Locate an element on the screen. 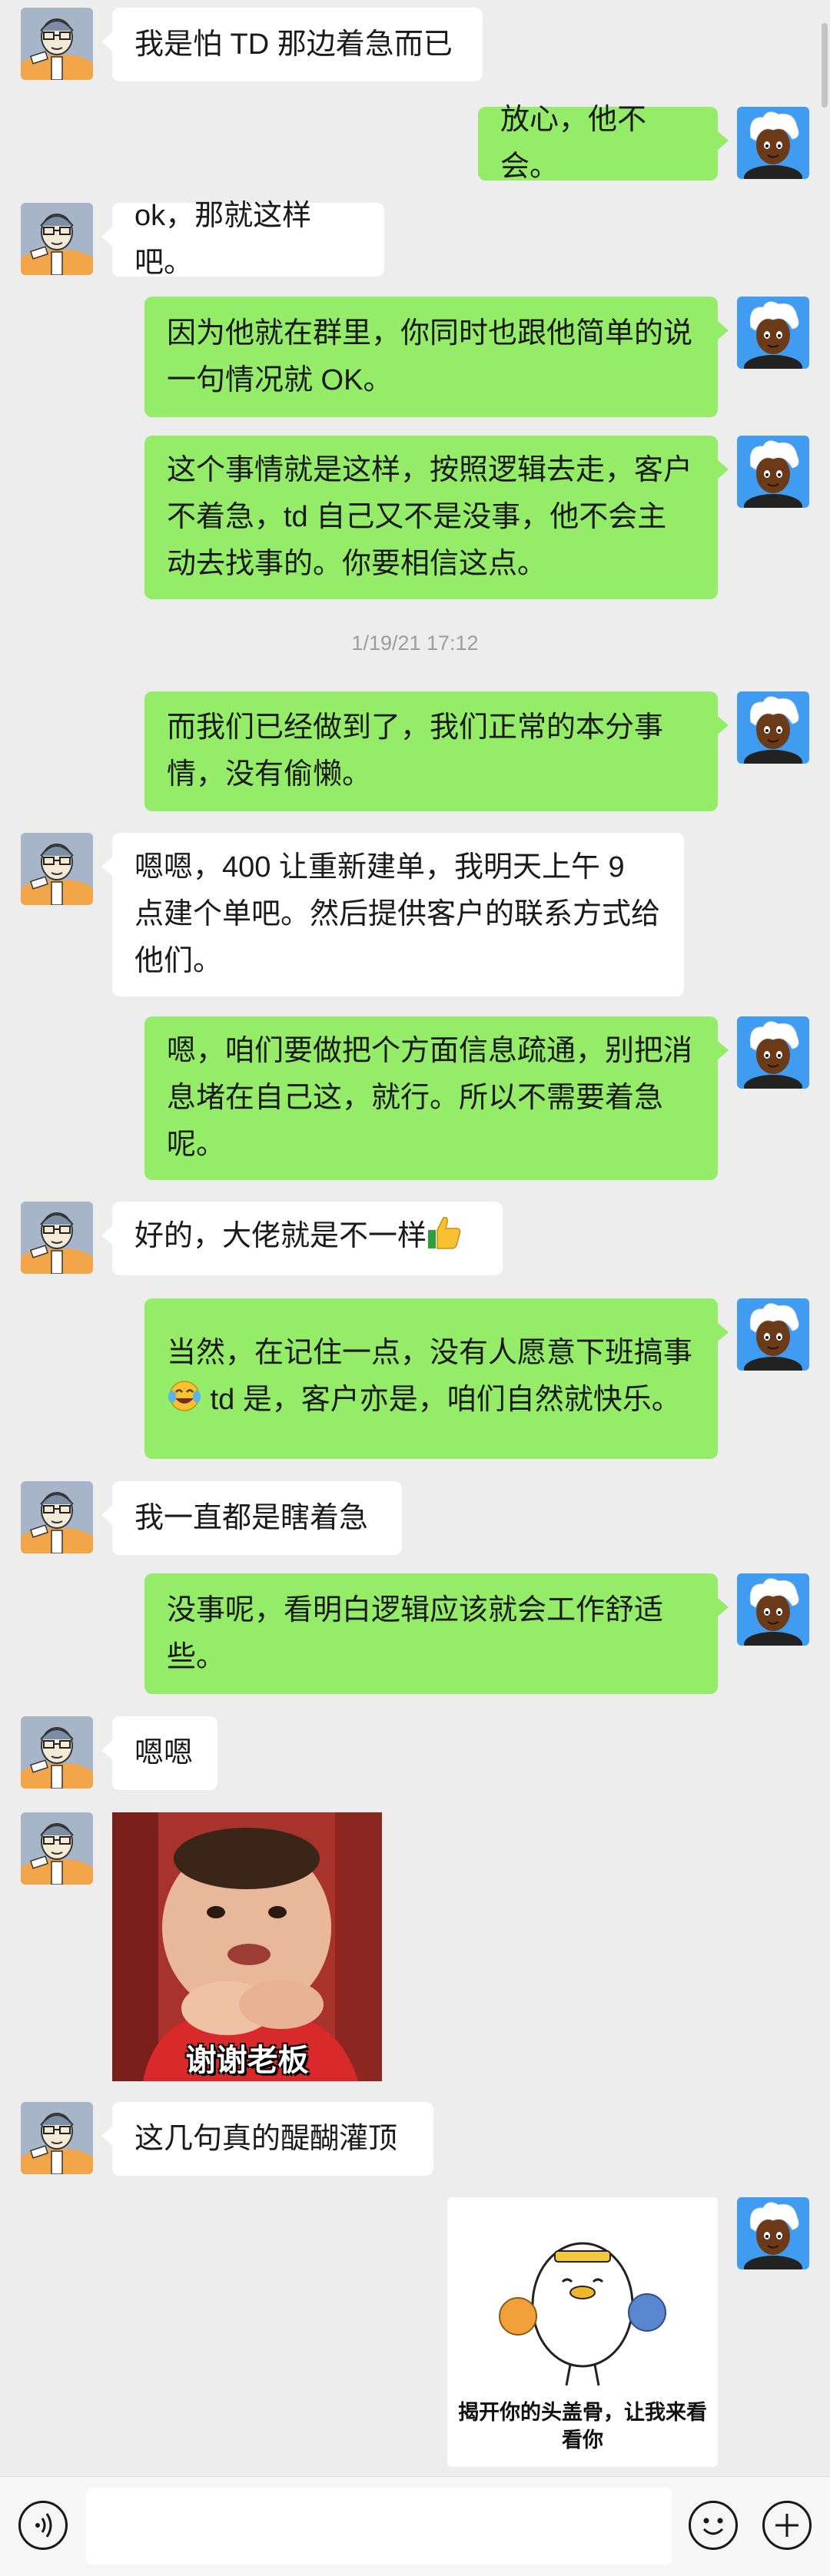 The image size is (830, 2576). message-text: 当然，在记住一点，没有人愿意下班搞事 is located at coordinates (430, 1352).